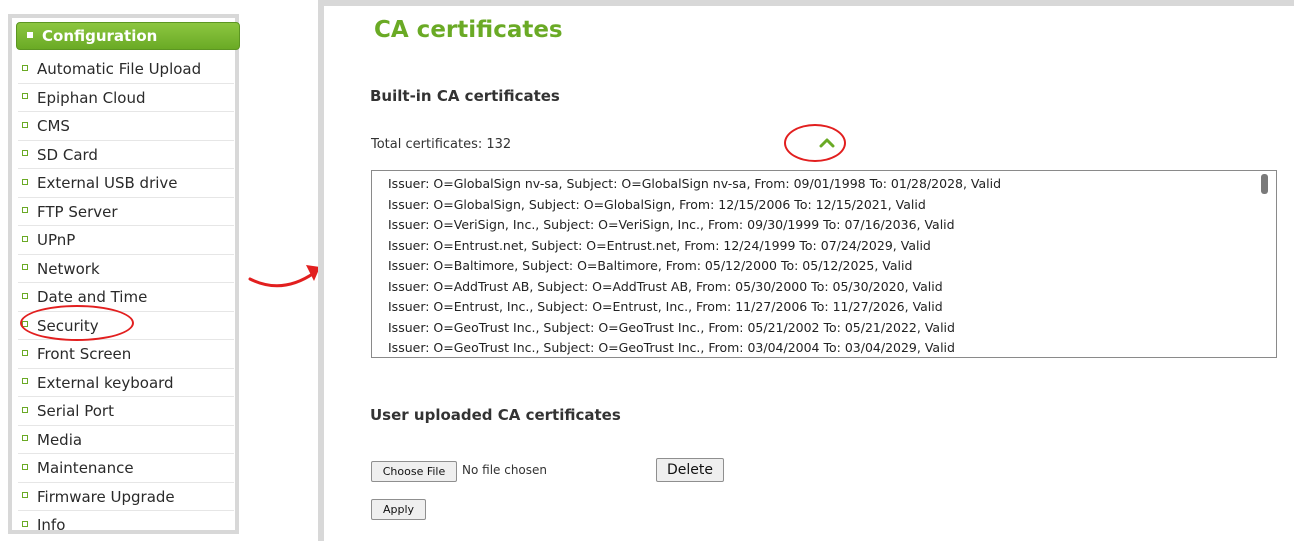 This screenshot has width=1294, height=541. I want to click on page-title: CA certificates, so click(468, 30).